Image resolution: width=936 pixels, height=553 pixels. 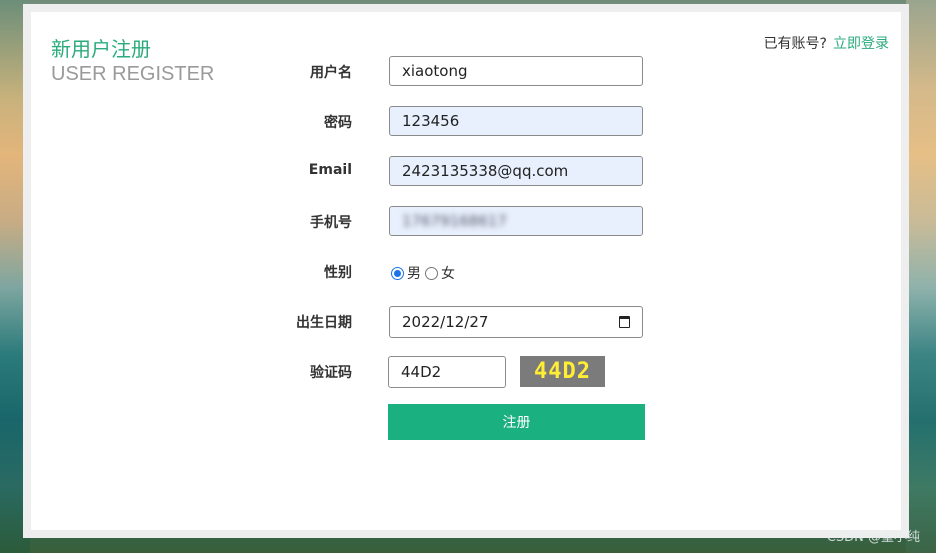 I want to click on register-button: 注册, so click(x=516, y=422).